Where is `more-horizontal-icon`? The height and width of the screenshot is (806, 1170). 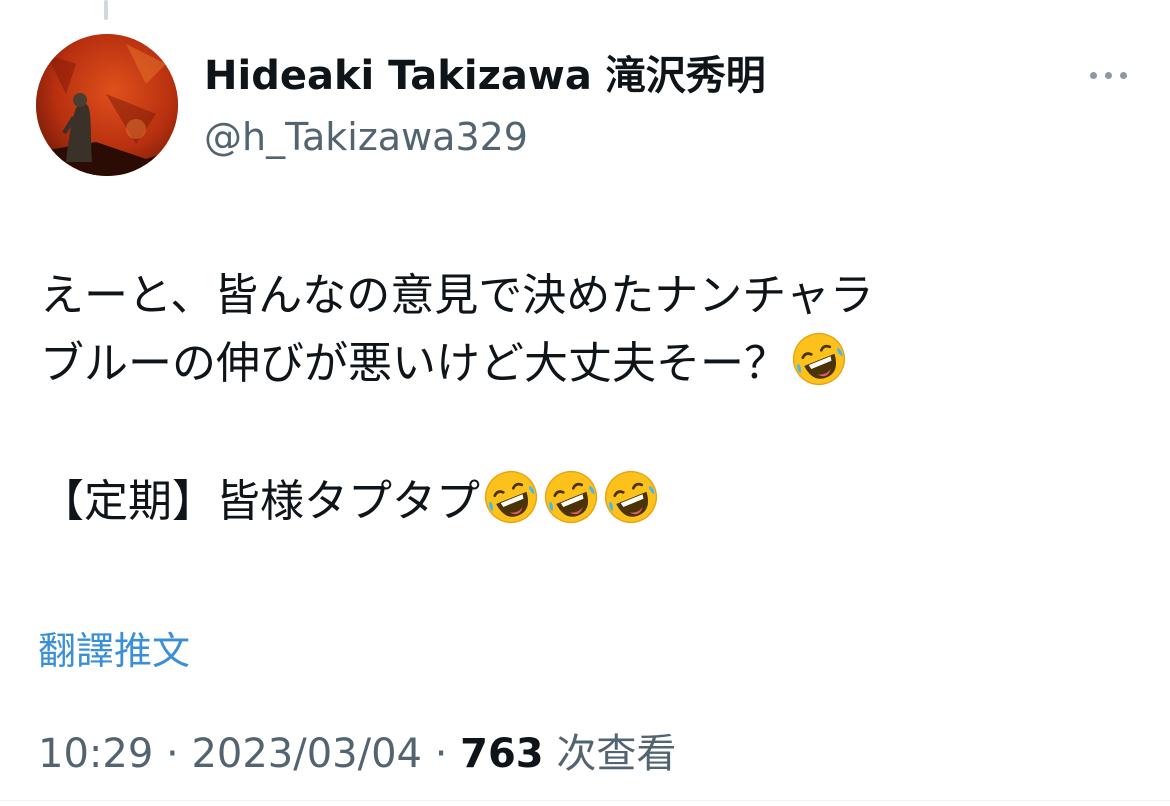
more-horizontal-icon is located at coordinates (1093, 75).